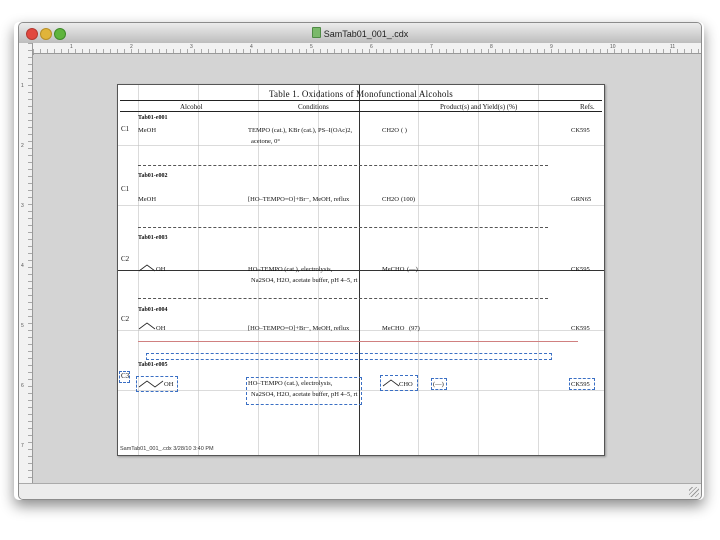  Describe the element at coordinates (300, 130) in the screenshot. I see `conditions-cell: TEMPO (cat.), KBr (cat.), PS–I(OAc)2,` at that location.